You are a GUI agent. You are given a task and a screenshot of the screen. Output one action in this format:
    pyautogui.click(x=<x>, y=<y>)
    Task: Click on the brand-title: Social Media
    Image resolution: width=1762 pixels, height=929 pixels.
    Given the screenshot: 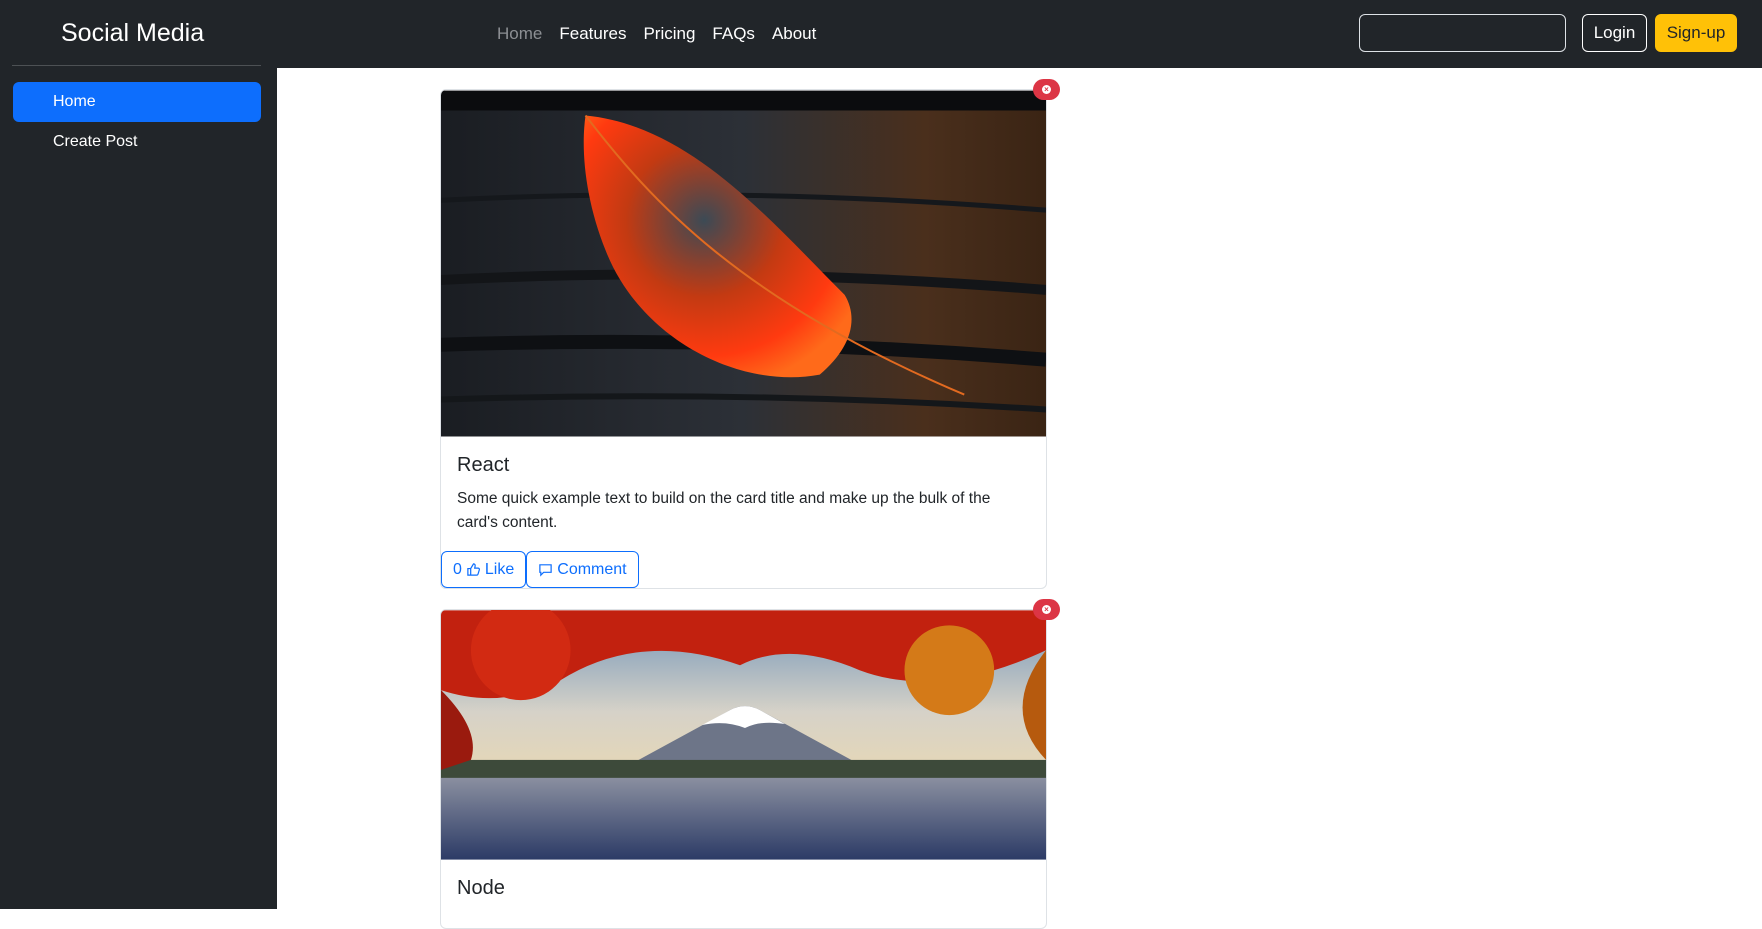 What is the action you would take?
    pyautogui.click(x=132, y=33)
    